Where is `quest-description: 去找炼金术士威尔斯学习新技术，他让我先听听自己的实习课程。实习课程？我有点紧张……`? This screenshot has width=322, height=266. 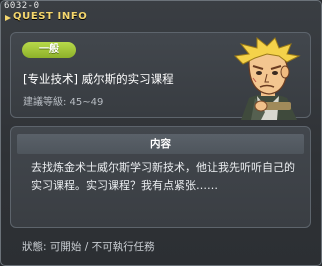 quest-description: 去找炼金术士威尔斯学习新技术，他让我先听听自己的实习课程。实习课程？我有点紧张…… is located at coordinates (163, 176).